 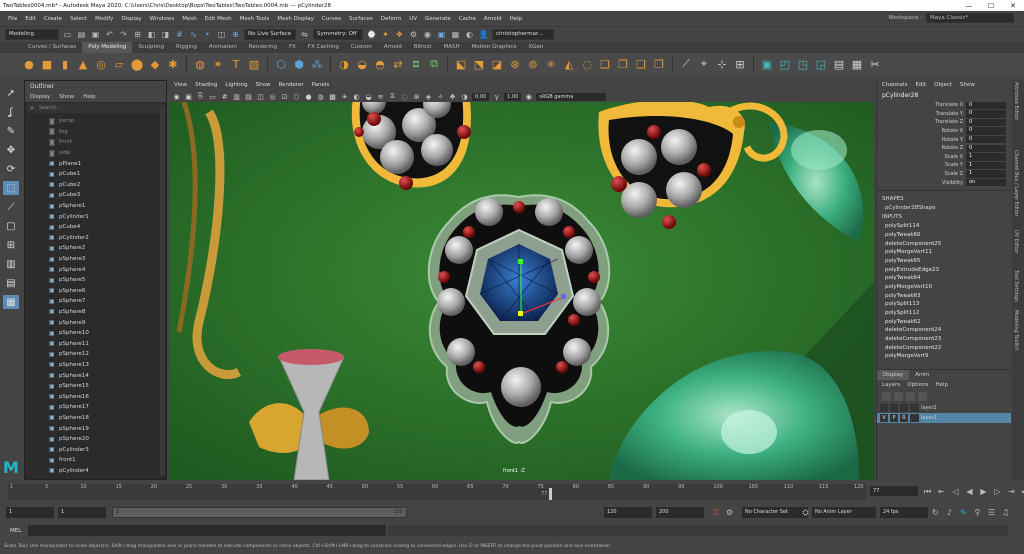 What do you see at coordinates (986, 165) in the screenshot?
I see `attribute-value: 1` at bounding box center [986, 165].